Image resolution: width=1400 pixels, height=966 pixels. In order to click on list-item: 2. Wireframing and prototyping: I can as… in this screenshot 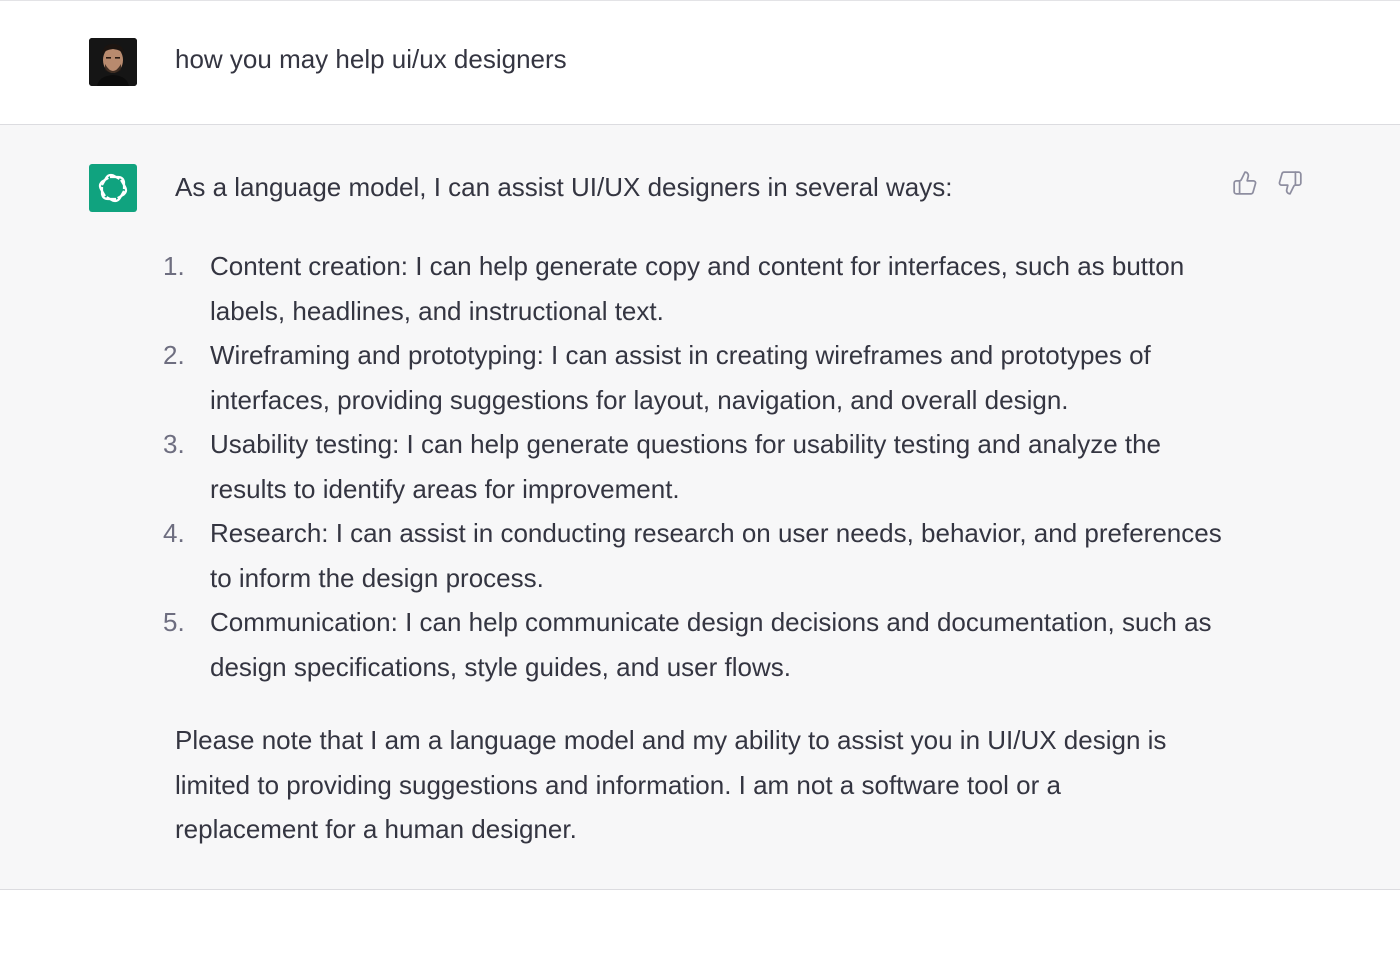, I will do `click(697, 377)`.